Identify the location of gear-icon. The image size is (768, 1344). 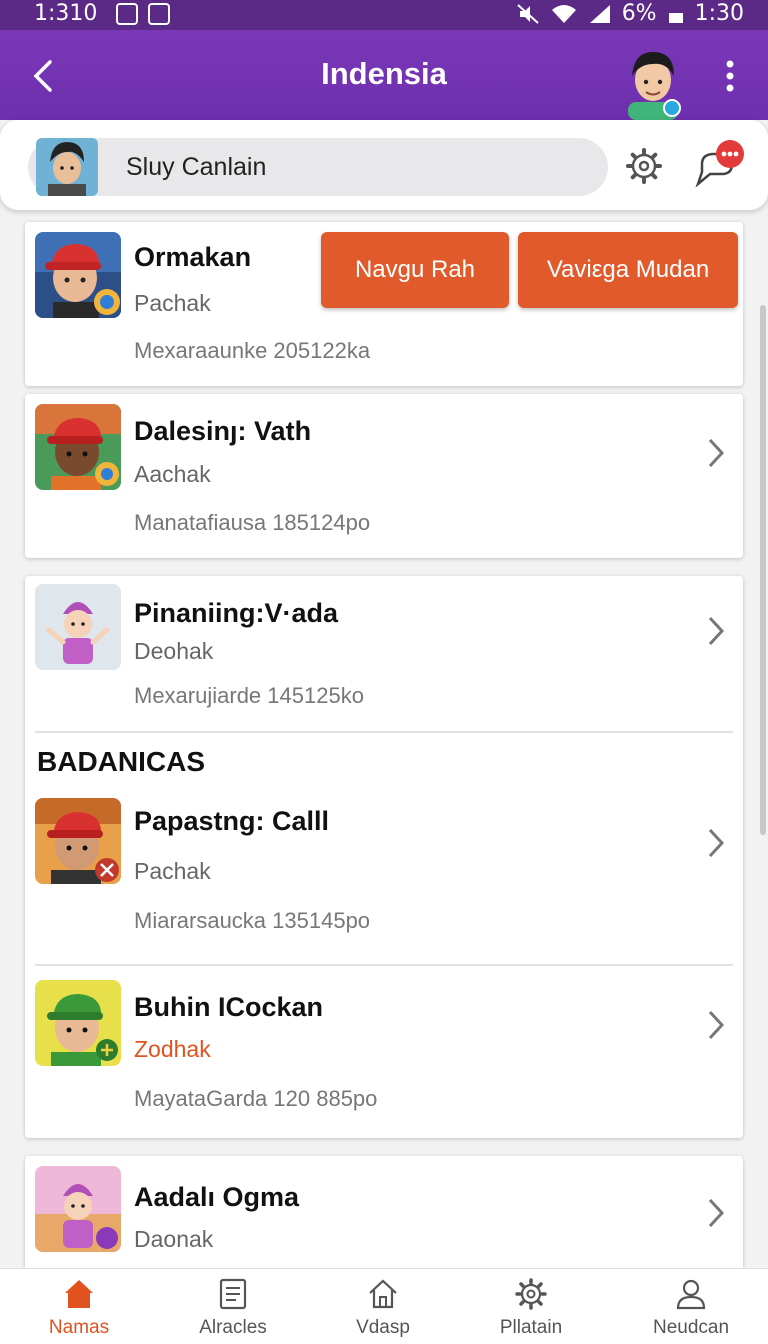
(531, 1294).